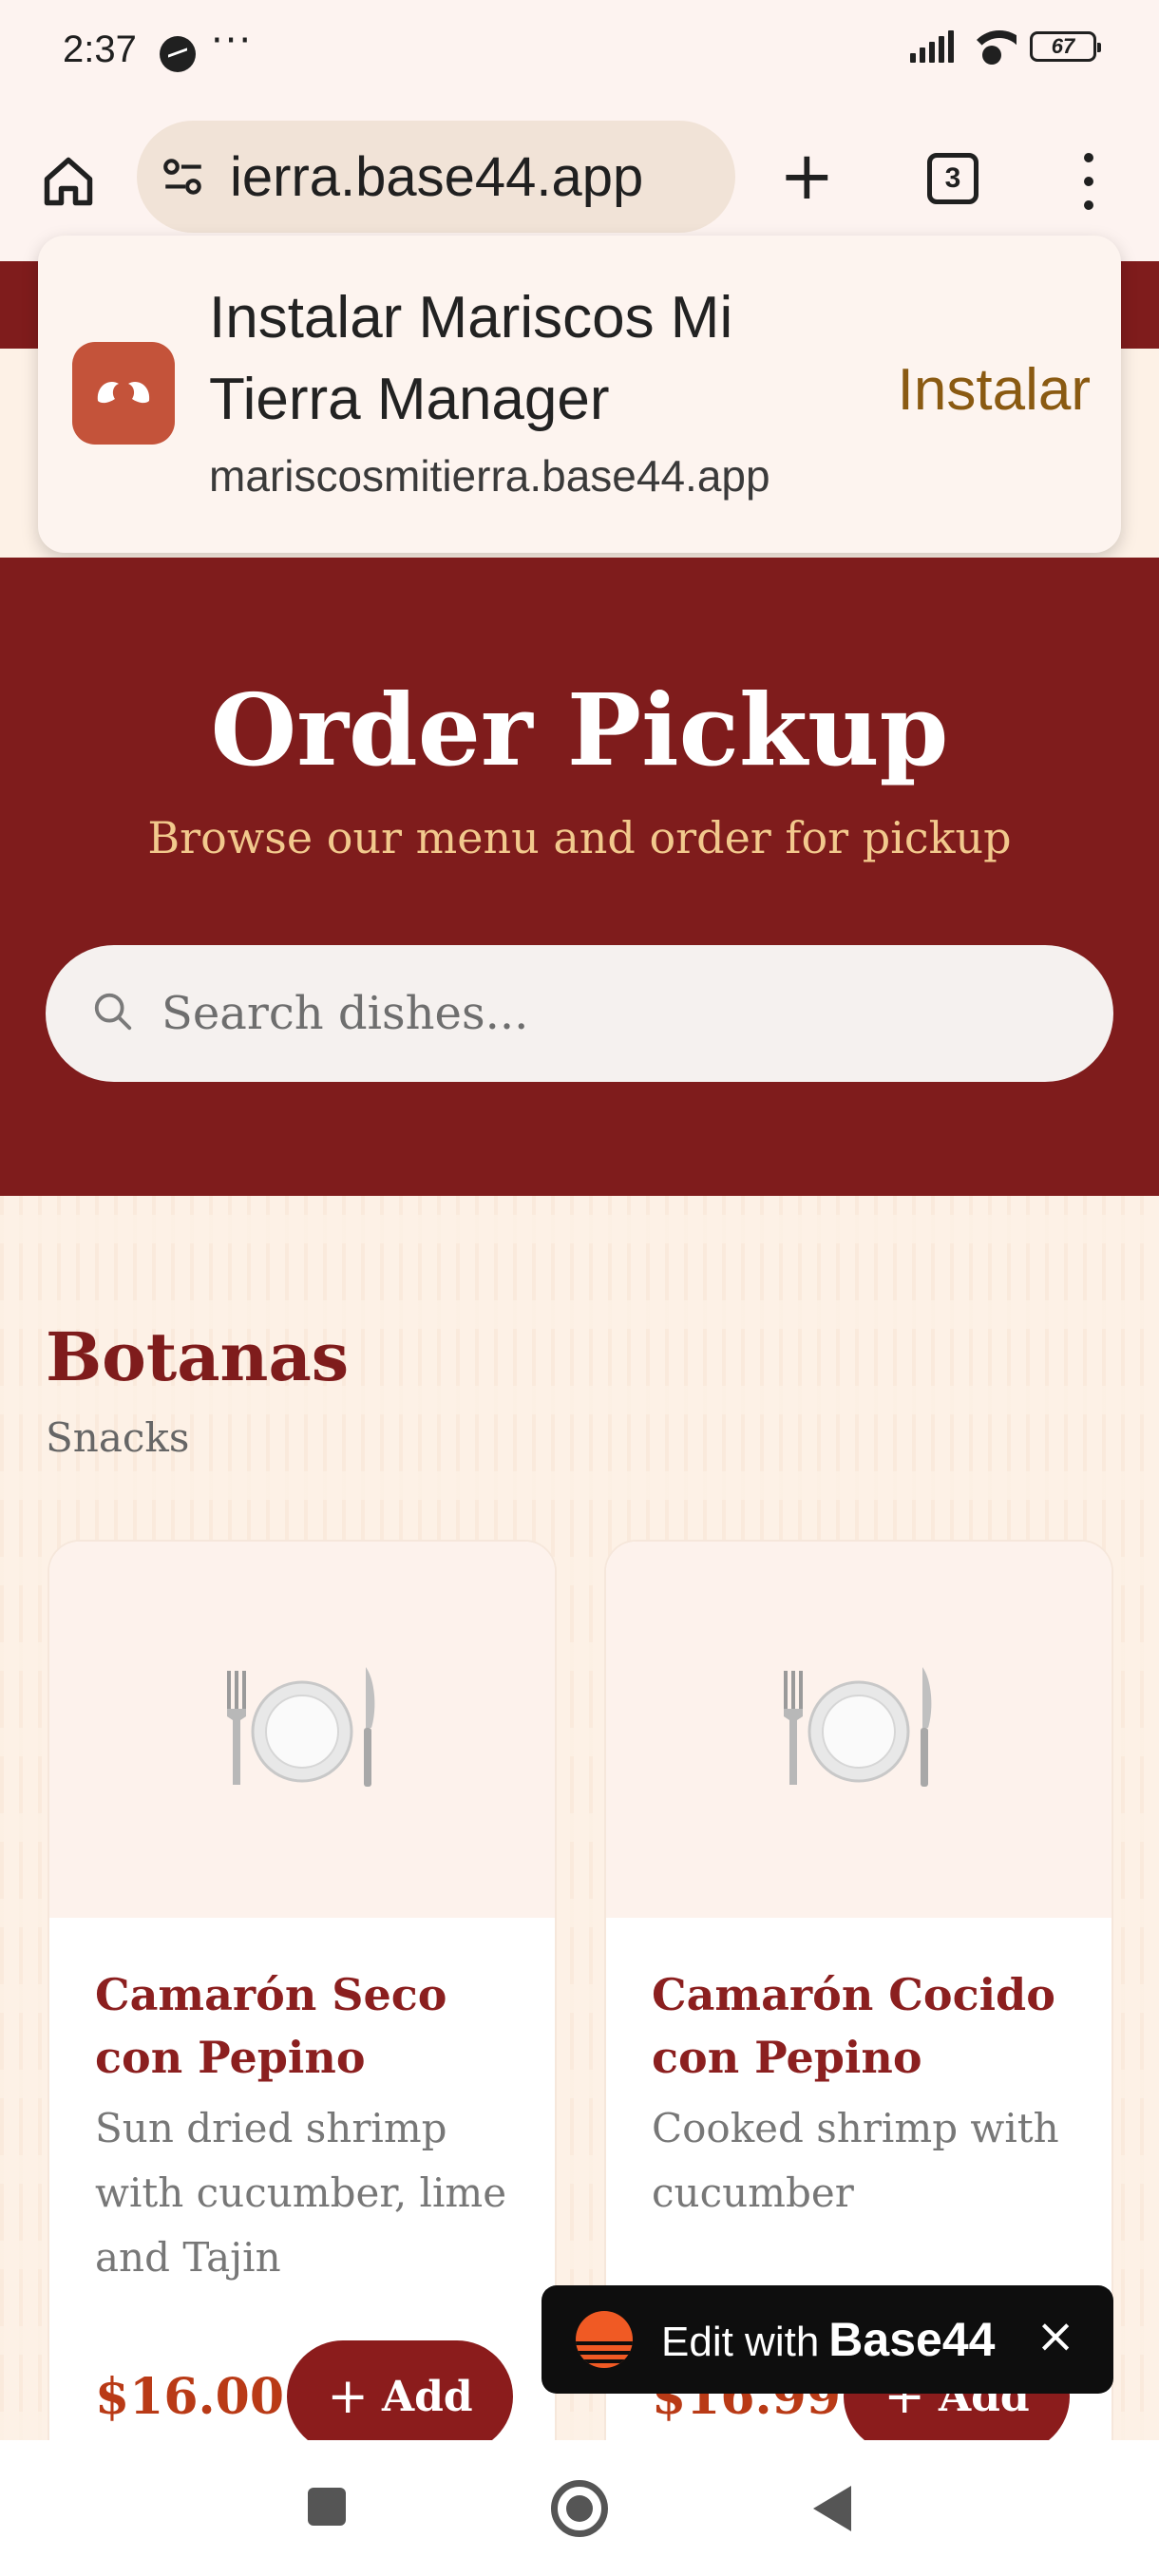 This screenshot has height=2576, width=1159. What do you see at coordinates (190, 2396) in the screenshot?
I see `item-price: $16.00` at bounding box center [190, 2396].